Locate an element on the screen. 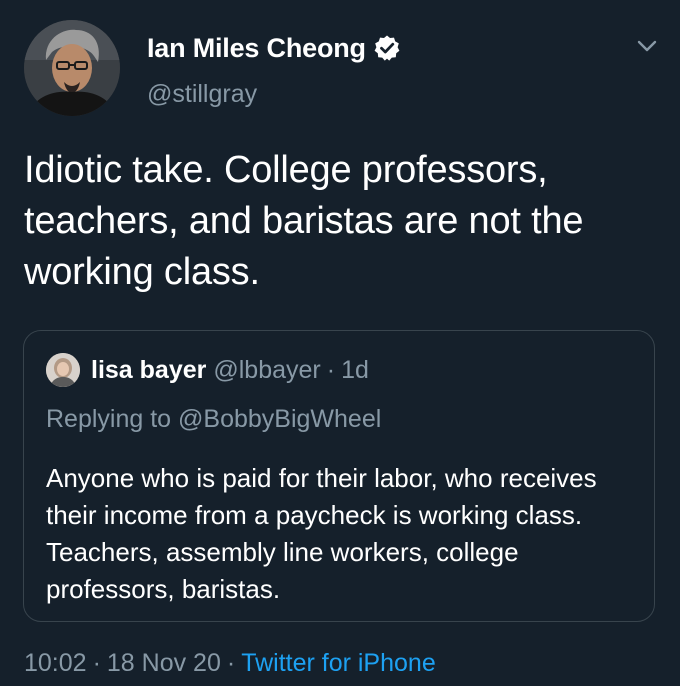 The height and width of the screenshot is (686, 680). quoted-author-handle: @lbbayer is located at coordinates (267, 369).